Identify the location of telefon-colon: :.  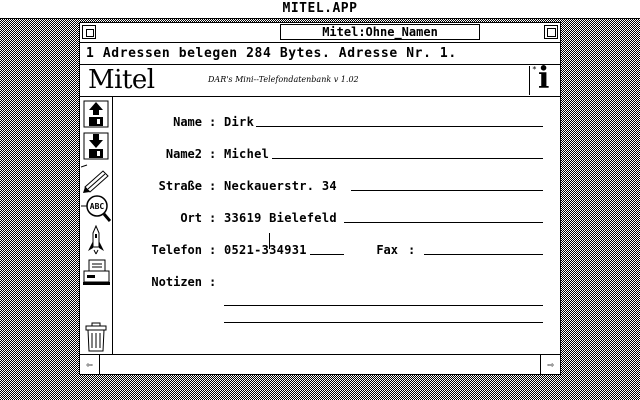
(213, 250).